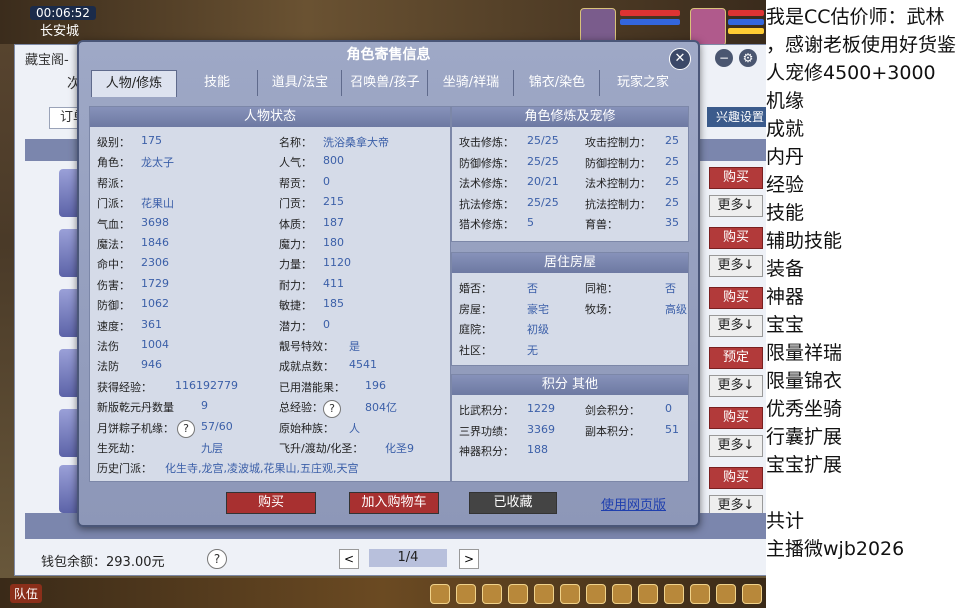 Image resolution: width=964 pixels, height=608 pixels. I want to click on panel-heading: 角色修炼及宠修, so click(570, 117).